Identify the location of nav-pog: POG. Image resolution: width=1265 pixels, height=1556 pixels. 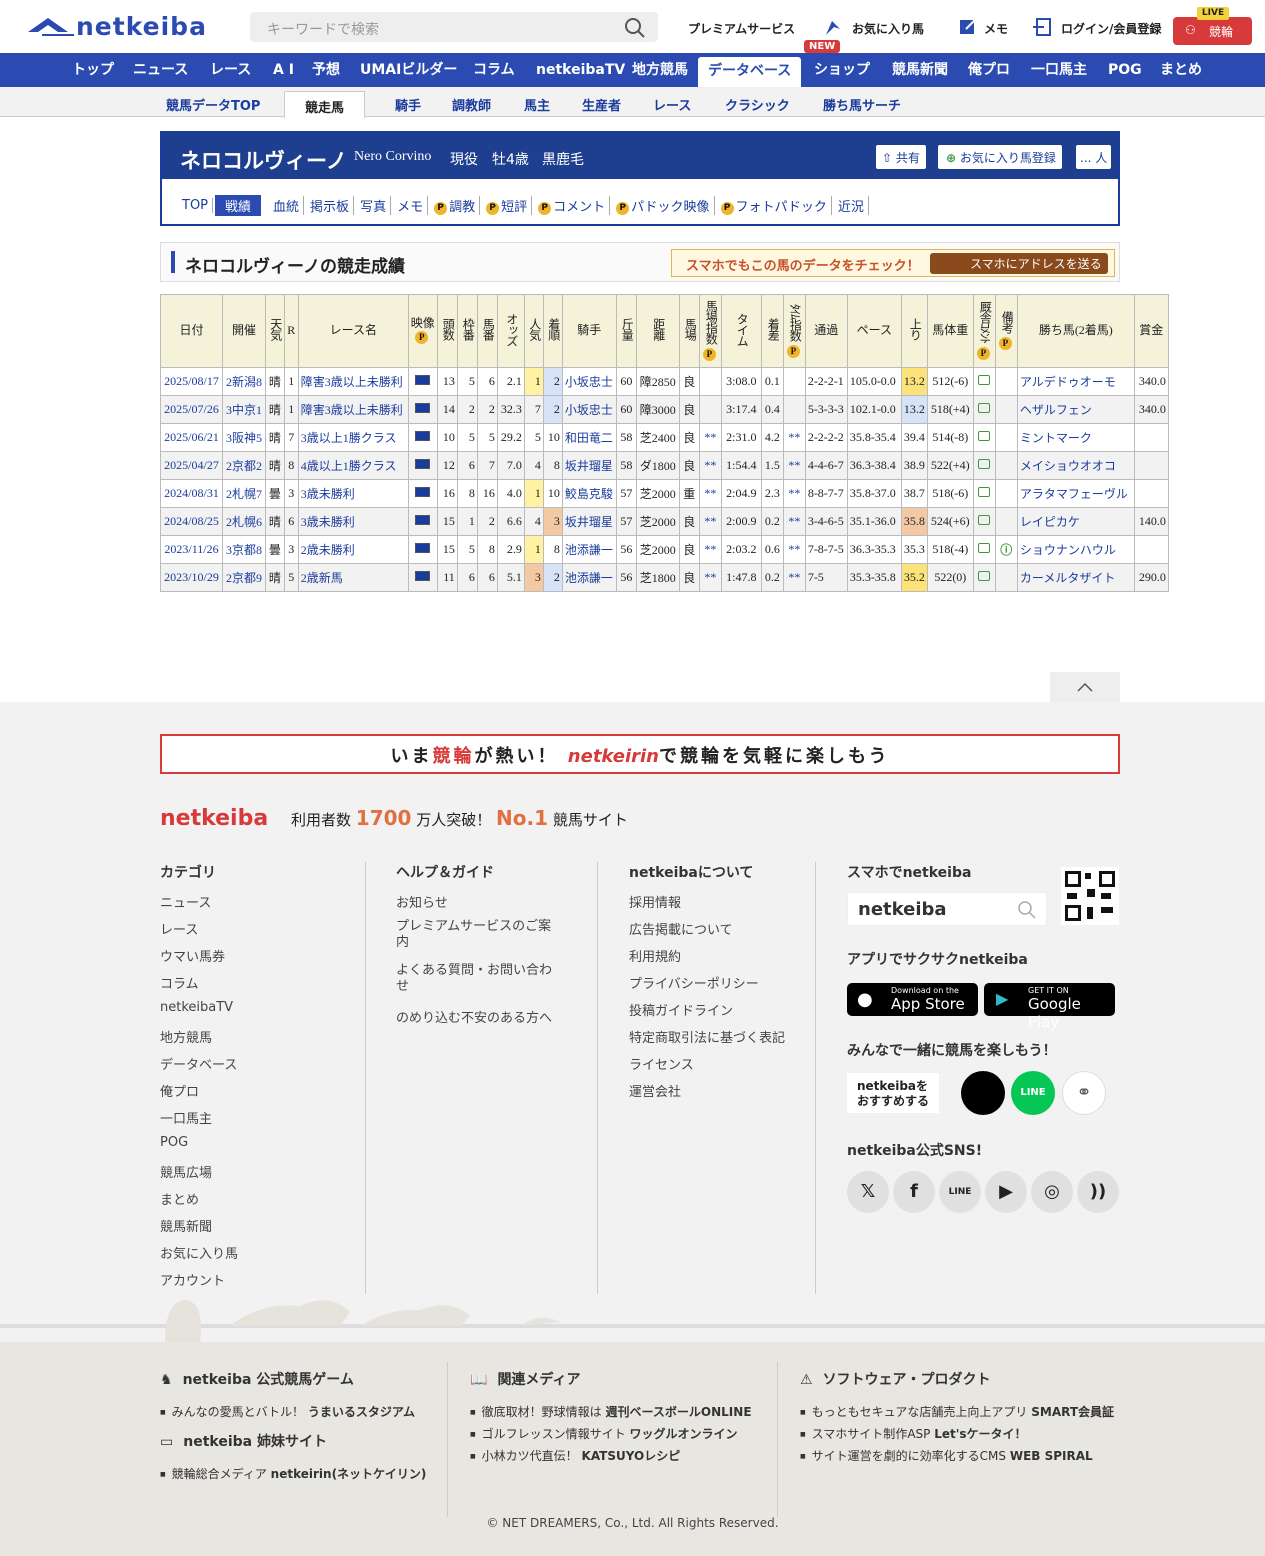
(1125, 70).